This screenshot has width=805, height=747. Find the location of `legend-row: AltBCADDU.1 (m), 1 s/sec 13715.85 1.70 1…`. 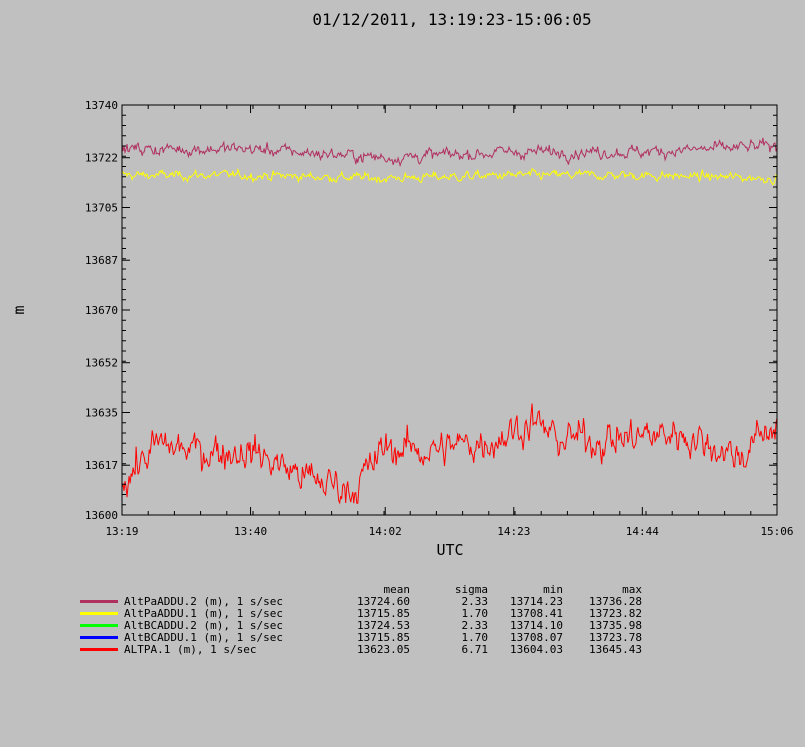

legend-row: AltBCADDU.1 (m), 1 s/sec 13715.85 1.70 1… is located at coordinates (360, 637).